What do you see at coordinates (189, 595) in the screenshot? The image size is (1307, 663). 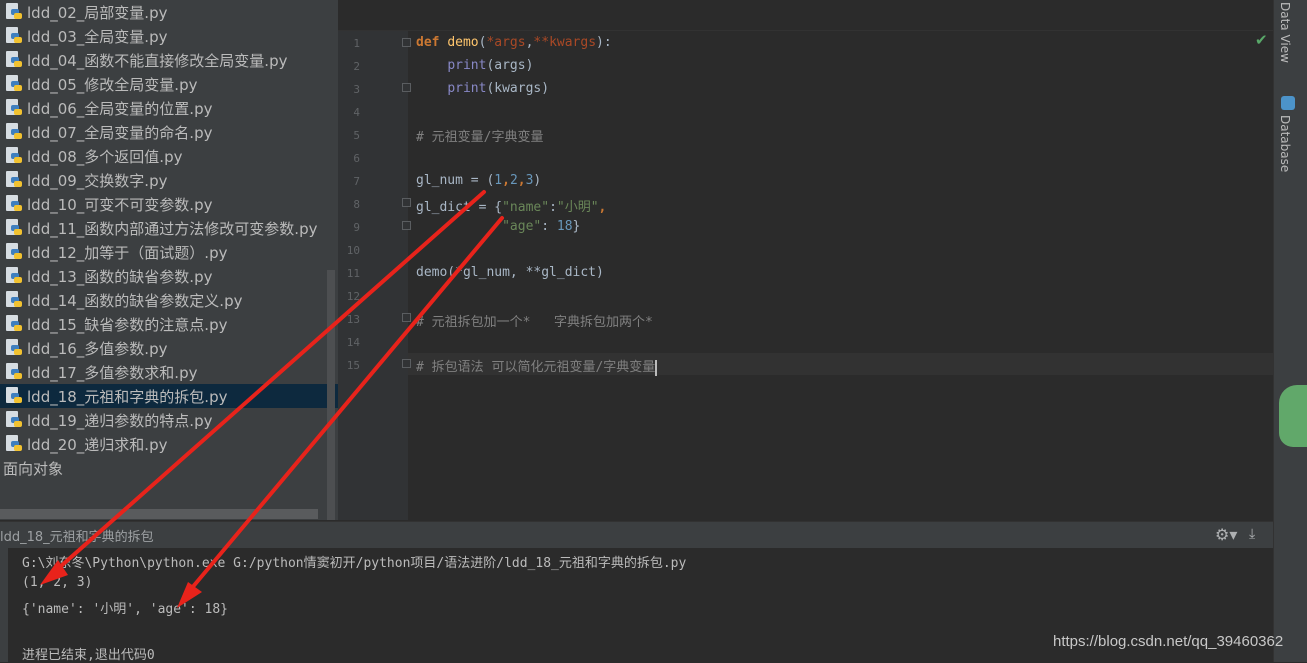 I see `arrowhead-dict` at bounding box center [189, 595].